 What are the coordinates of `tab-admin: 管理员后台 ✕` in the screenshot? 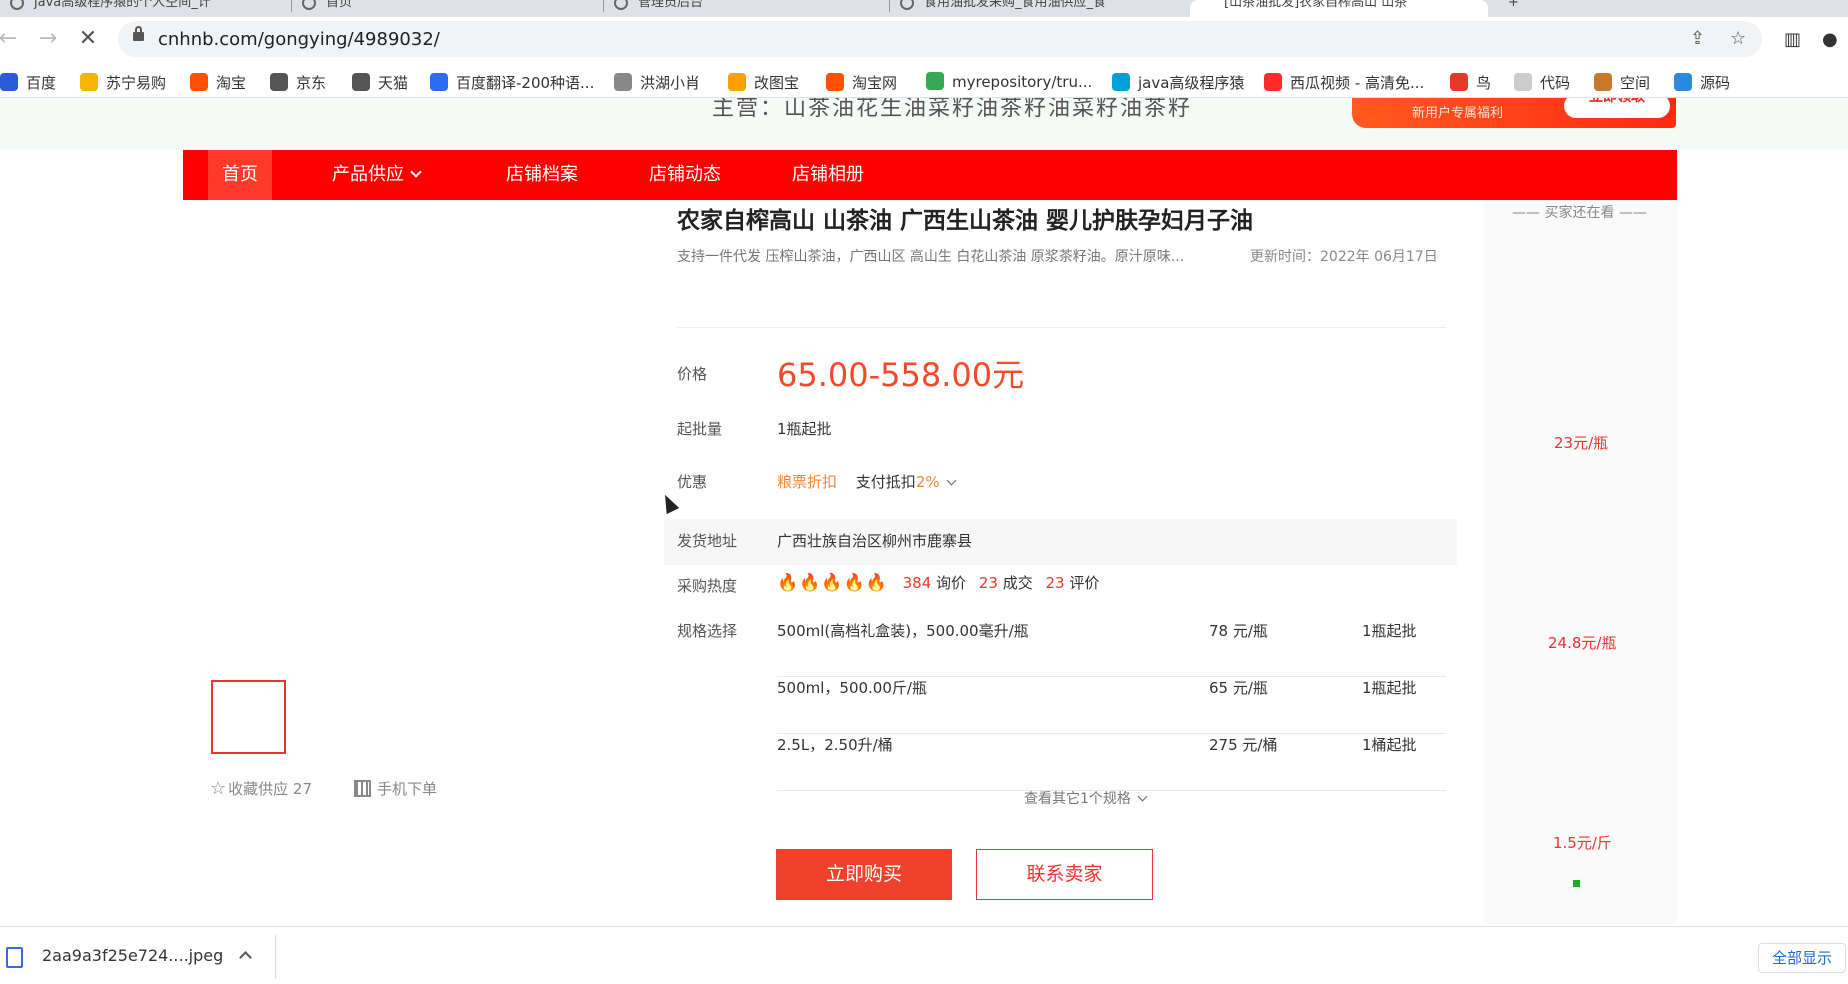 It's located at (746, 8).